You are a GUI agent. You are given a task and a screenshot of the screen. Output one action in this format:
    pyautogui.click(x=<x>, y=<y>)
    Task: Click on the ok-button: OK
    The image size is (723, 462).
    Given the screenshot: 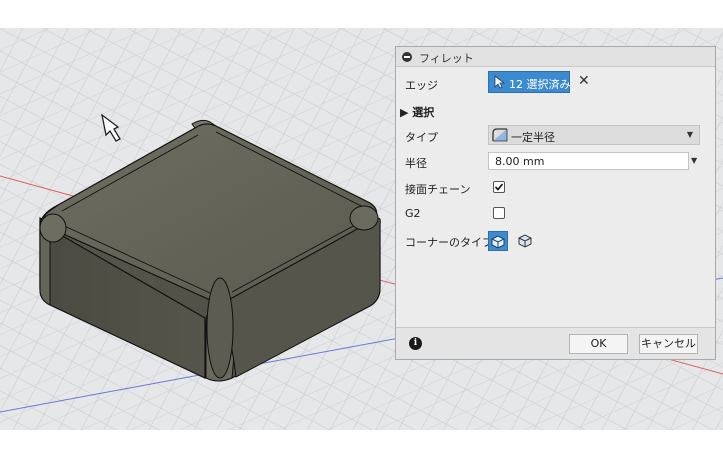 What is the action you would take?
    pyautogui.click(x=598, y=344)
    